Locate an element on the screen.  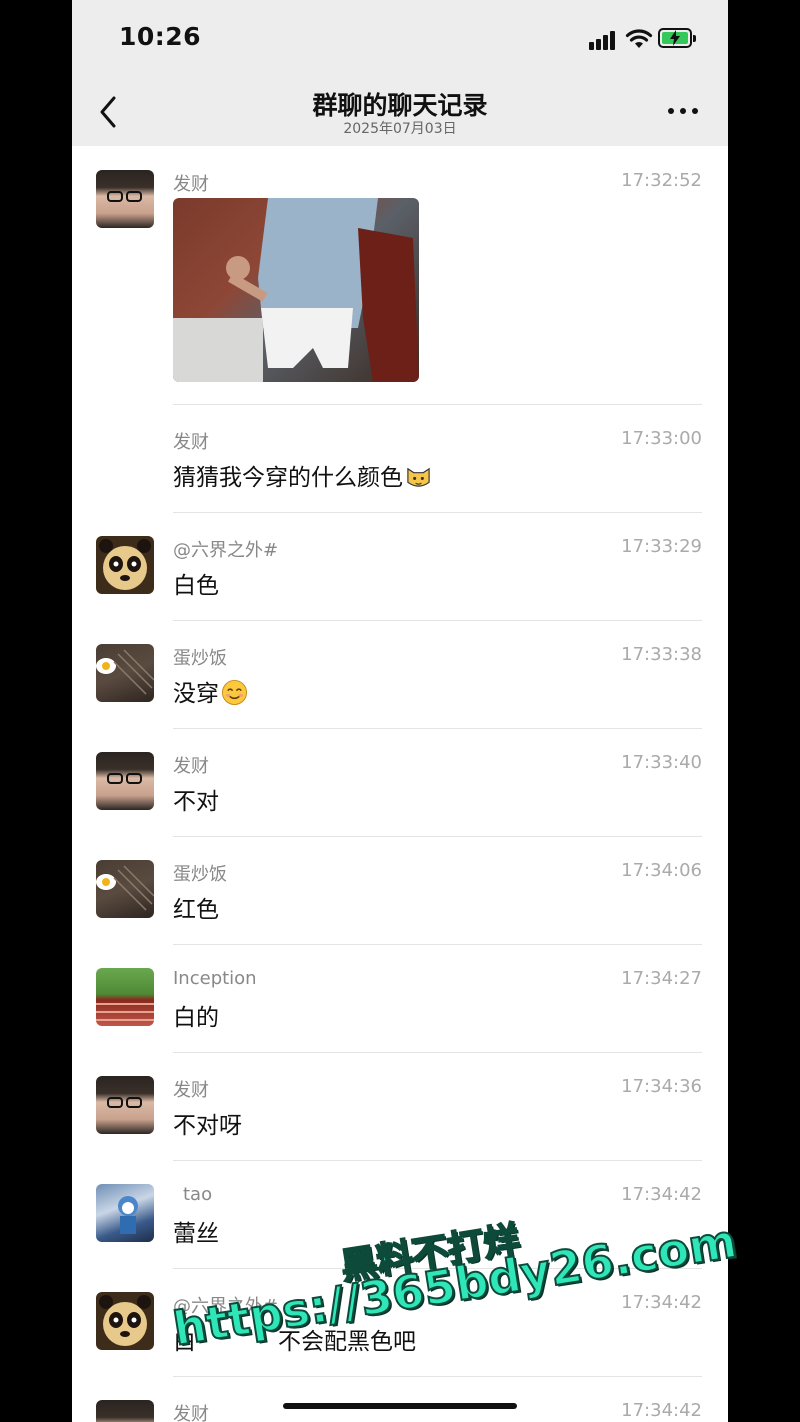
wifi-icon is located at coordinates (639, 38).